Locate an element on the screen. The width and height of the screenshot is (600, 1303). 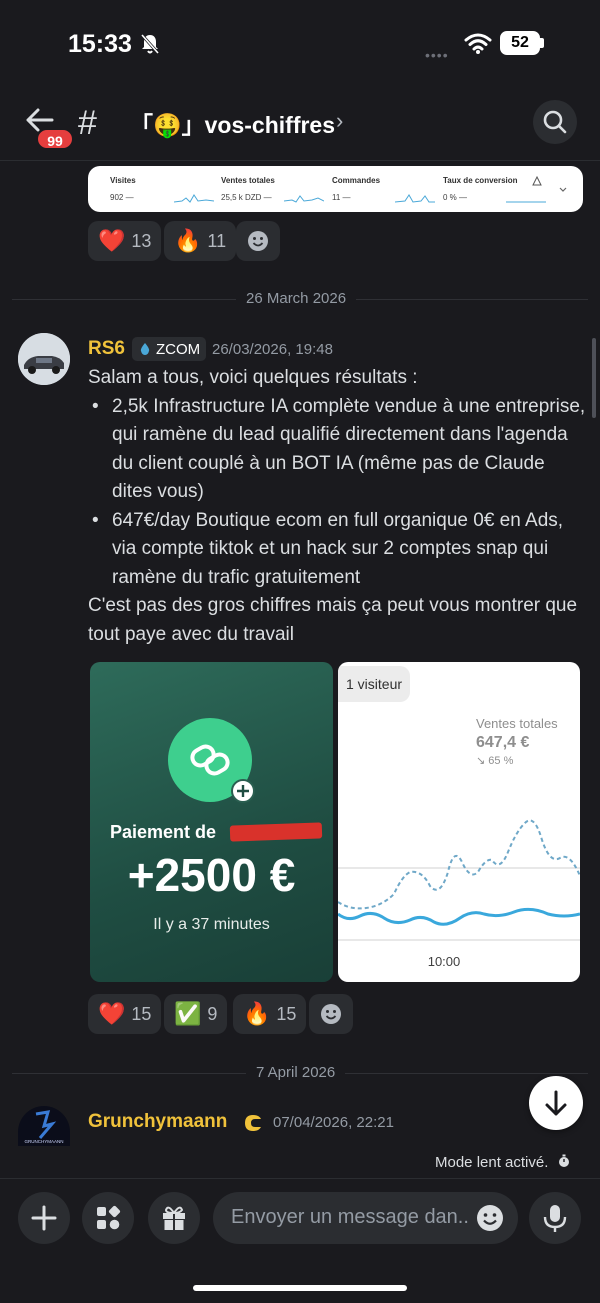
grunchy-avatar-image: GRUNCHYMAANN is located at coordinates (44, 1127).